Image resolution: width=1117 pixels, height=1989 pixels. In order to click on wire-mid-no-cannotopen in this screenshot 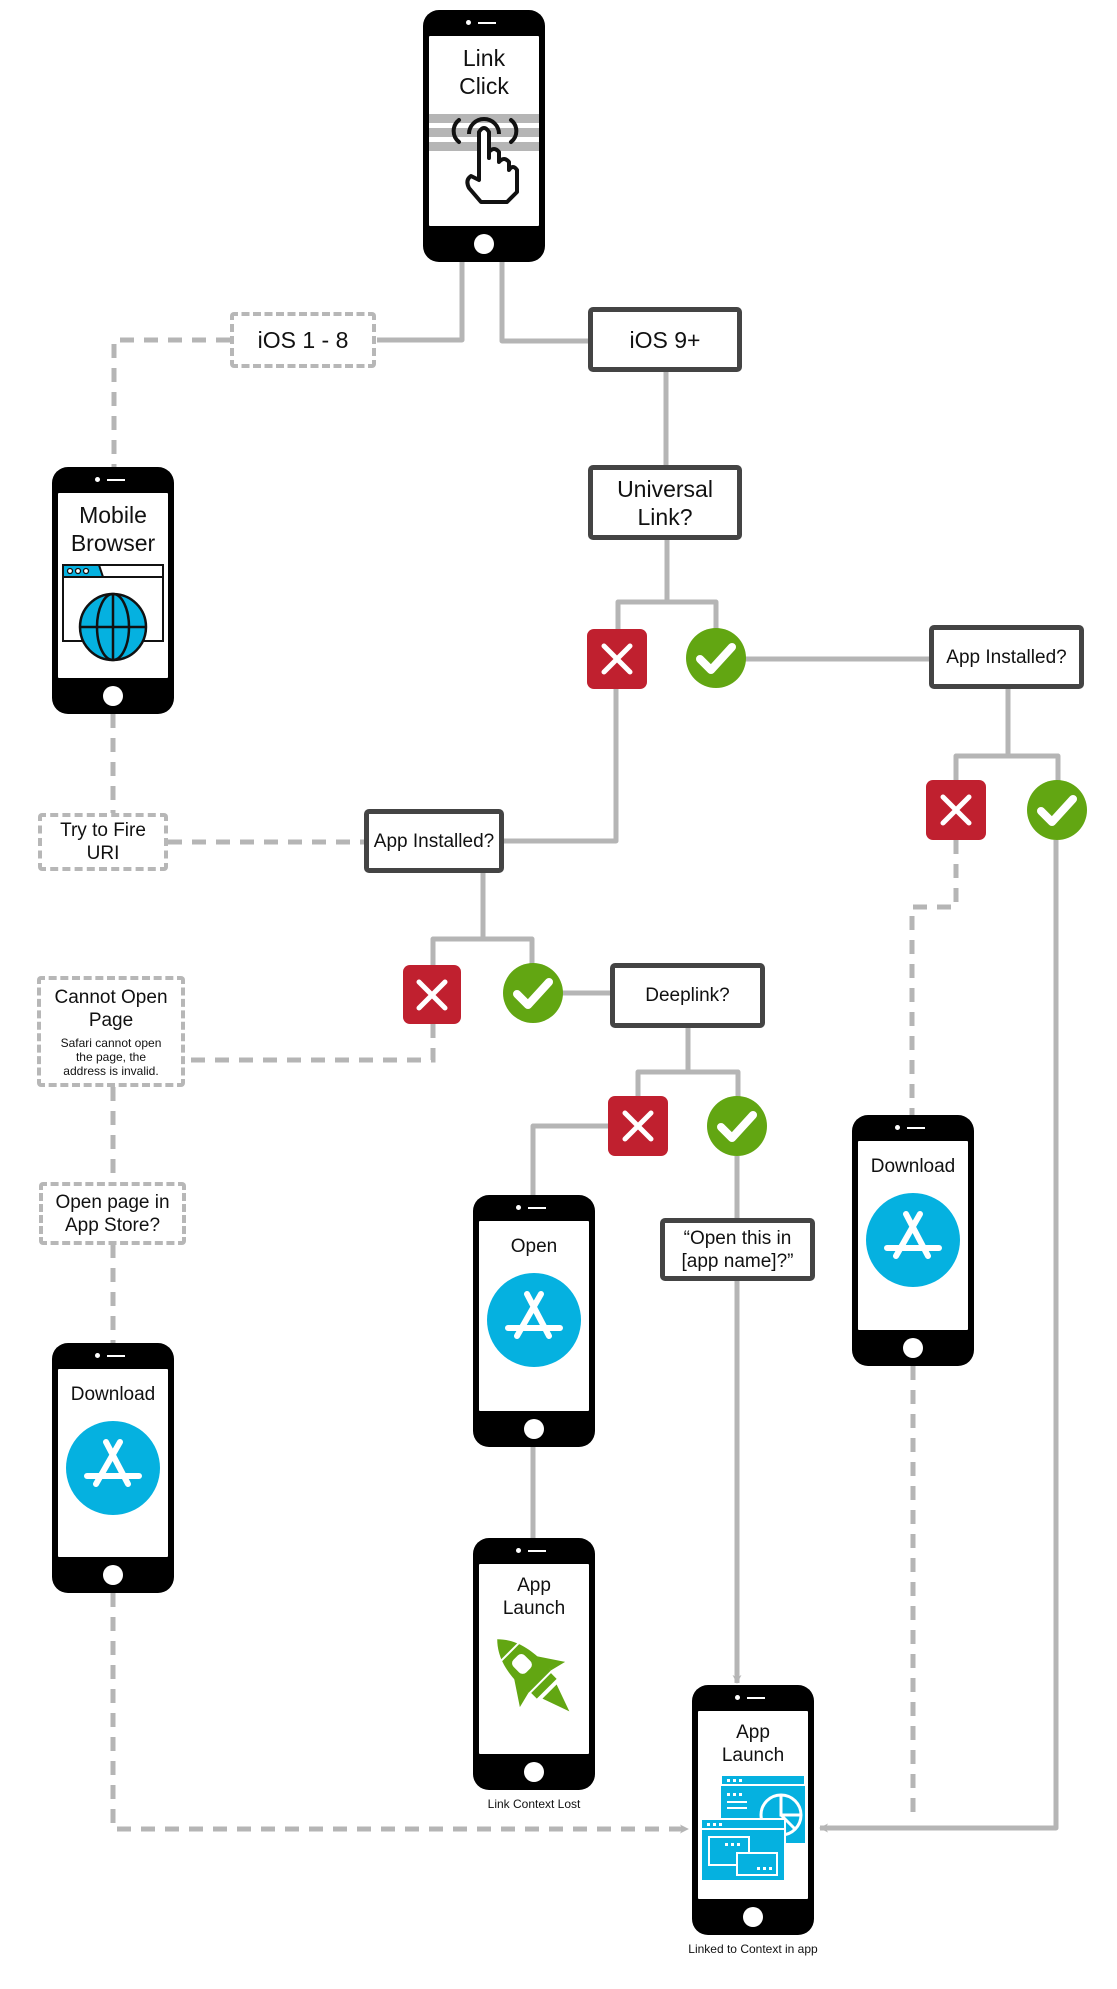, I will do `click(310, 1043)`.